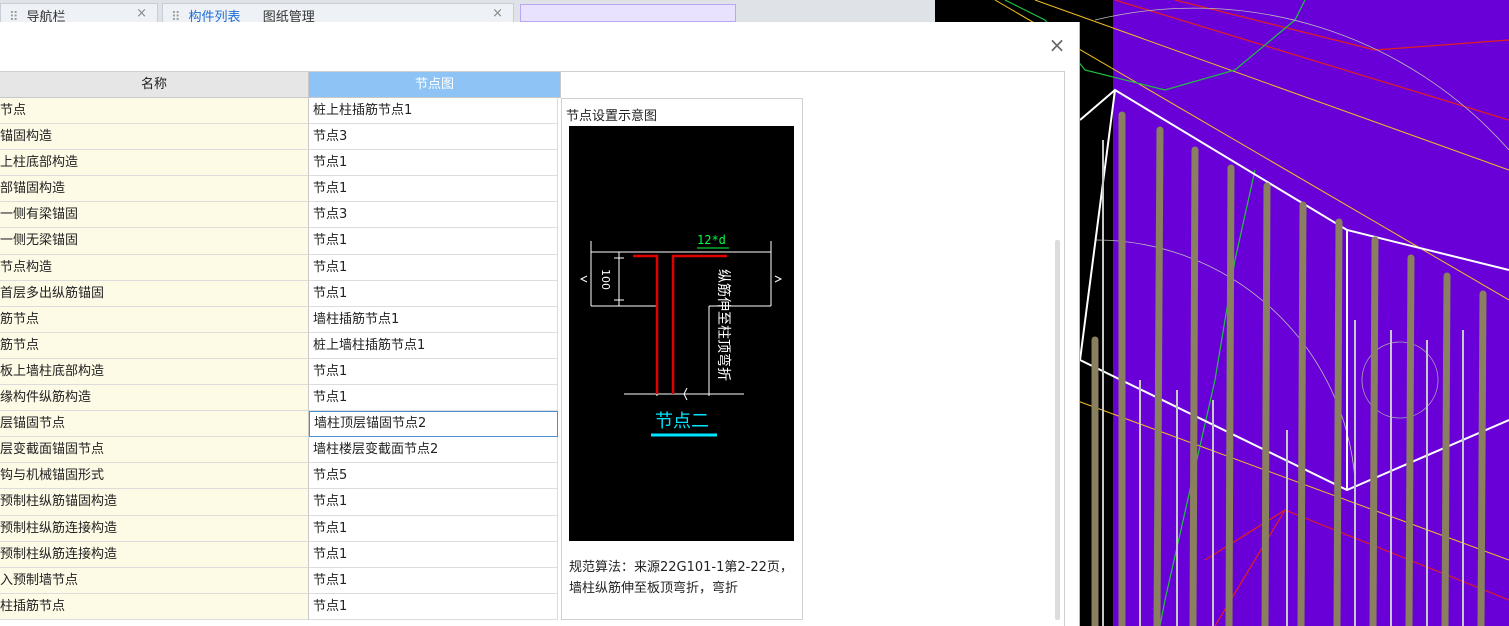  I want to click on table-row: 板上墙柱底部构造 节点1, so click(280, 372).